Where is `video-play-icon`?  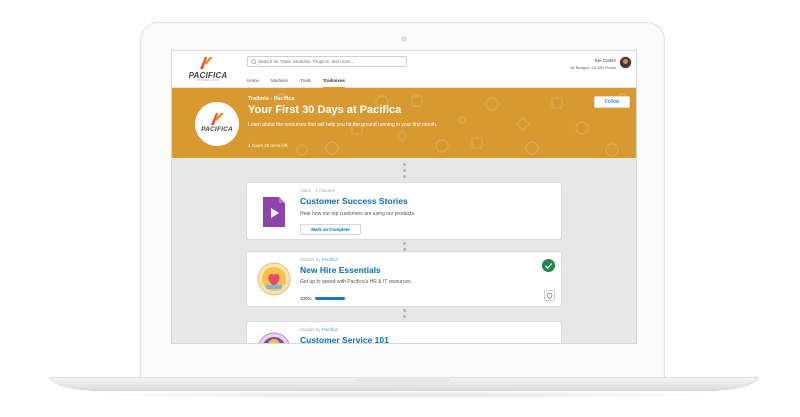
video-play-icon is located at coordinates (274, 212).